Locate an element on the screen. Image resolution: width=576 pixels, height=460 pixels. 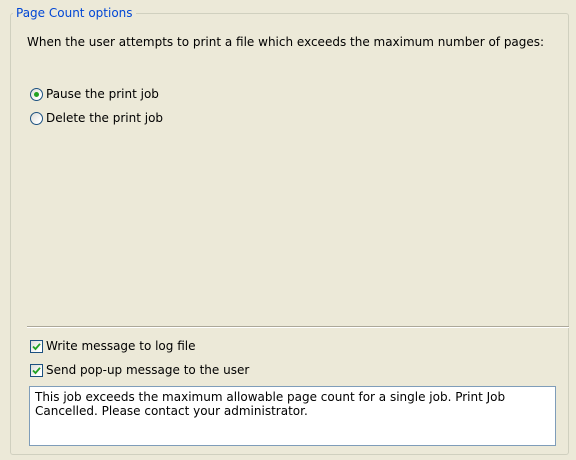
pause-print-job-option: Pause the print job is located at coordinates (94, 94).